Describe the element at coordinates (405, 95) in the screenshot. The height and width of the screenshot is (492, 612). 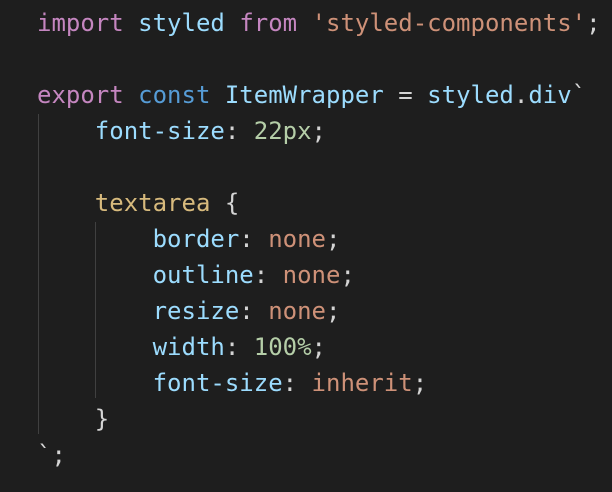
I see `code-token: =` at that location.